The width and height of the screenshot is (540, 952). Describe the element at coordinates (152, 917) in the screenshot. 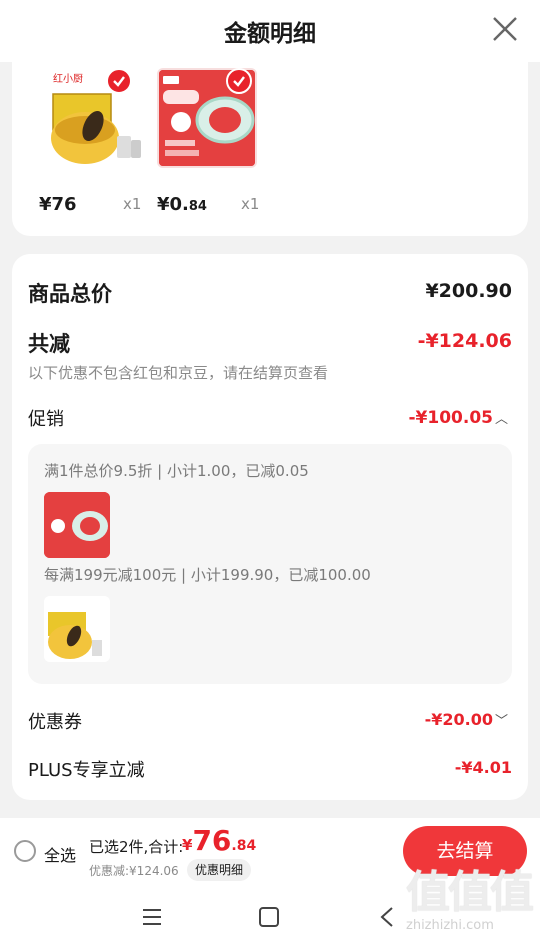

I see `menu-icon` at that location.